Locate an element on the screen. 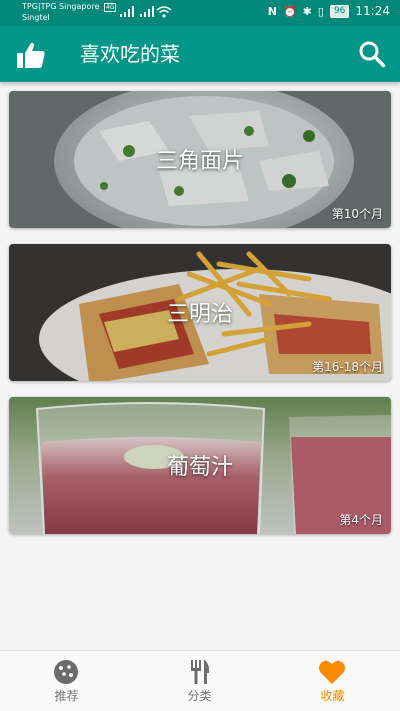  dish-name: 三明治 is located at coordinates (199, 314).